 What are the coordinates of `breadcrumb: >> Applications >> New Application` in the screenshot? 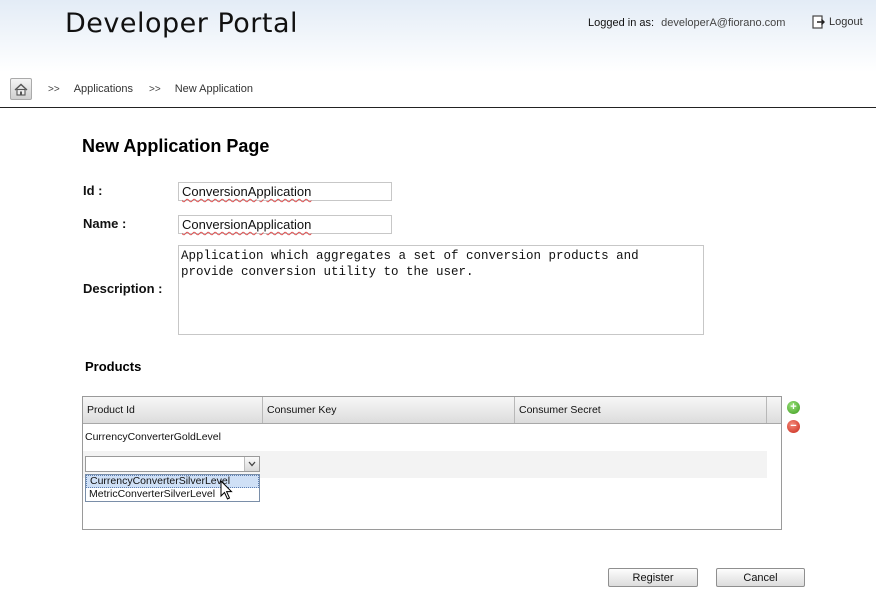 It's located at (131, 89).